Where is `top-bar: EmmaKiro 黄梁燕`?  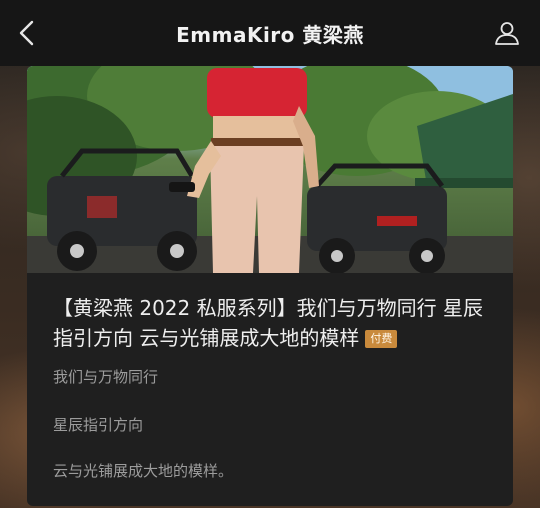 top-bar: EmmaKiro 黄梁燕 is located at coordinates (270, 33).